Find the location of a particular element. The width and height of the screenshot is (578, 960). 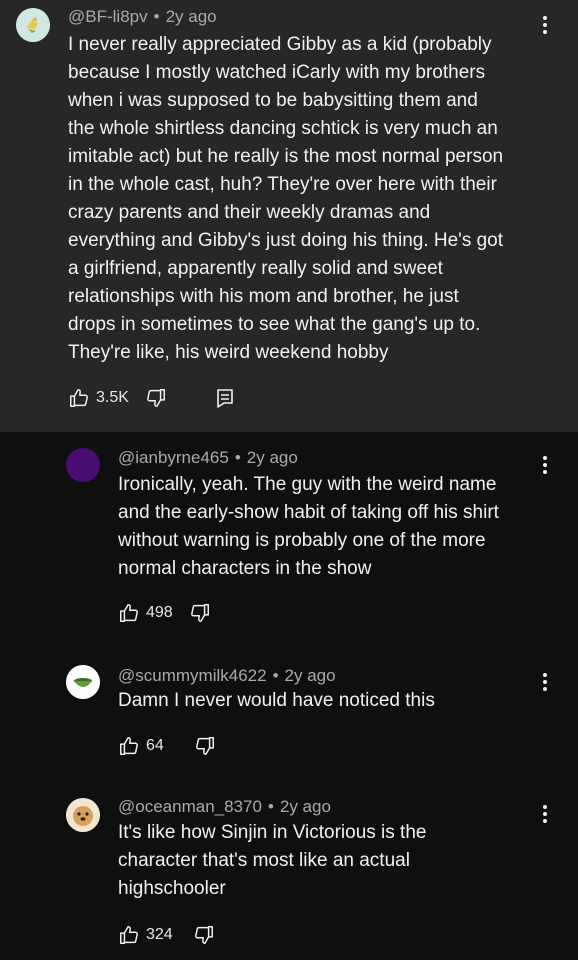

comment-actions: 3.5K is located at coordinates (151, 398).